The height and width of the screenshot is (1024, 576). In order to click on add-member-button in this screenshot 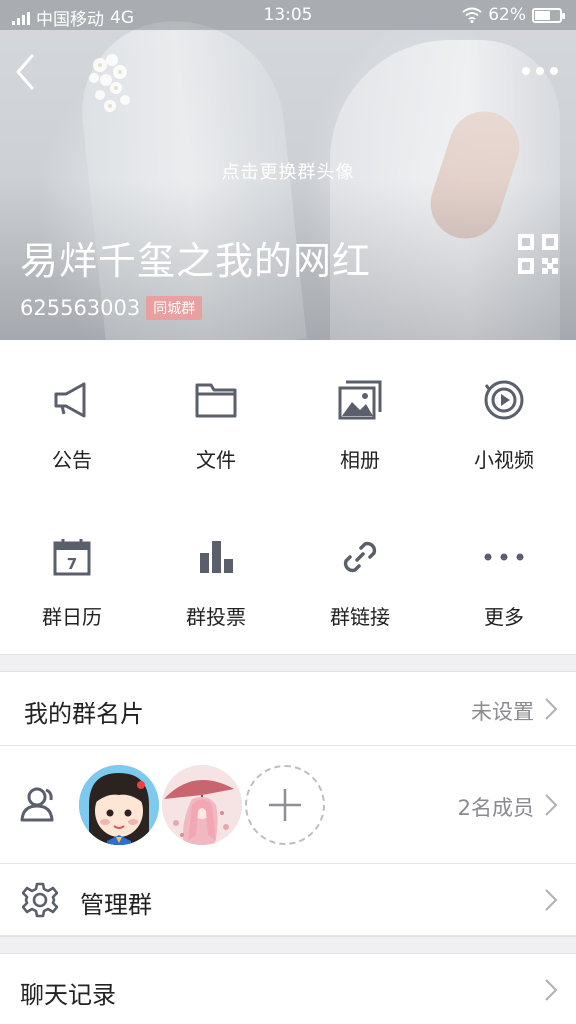, I will do `click(285, 805)`.